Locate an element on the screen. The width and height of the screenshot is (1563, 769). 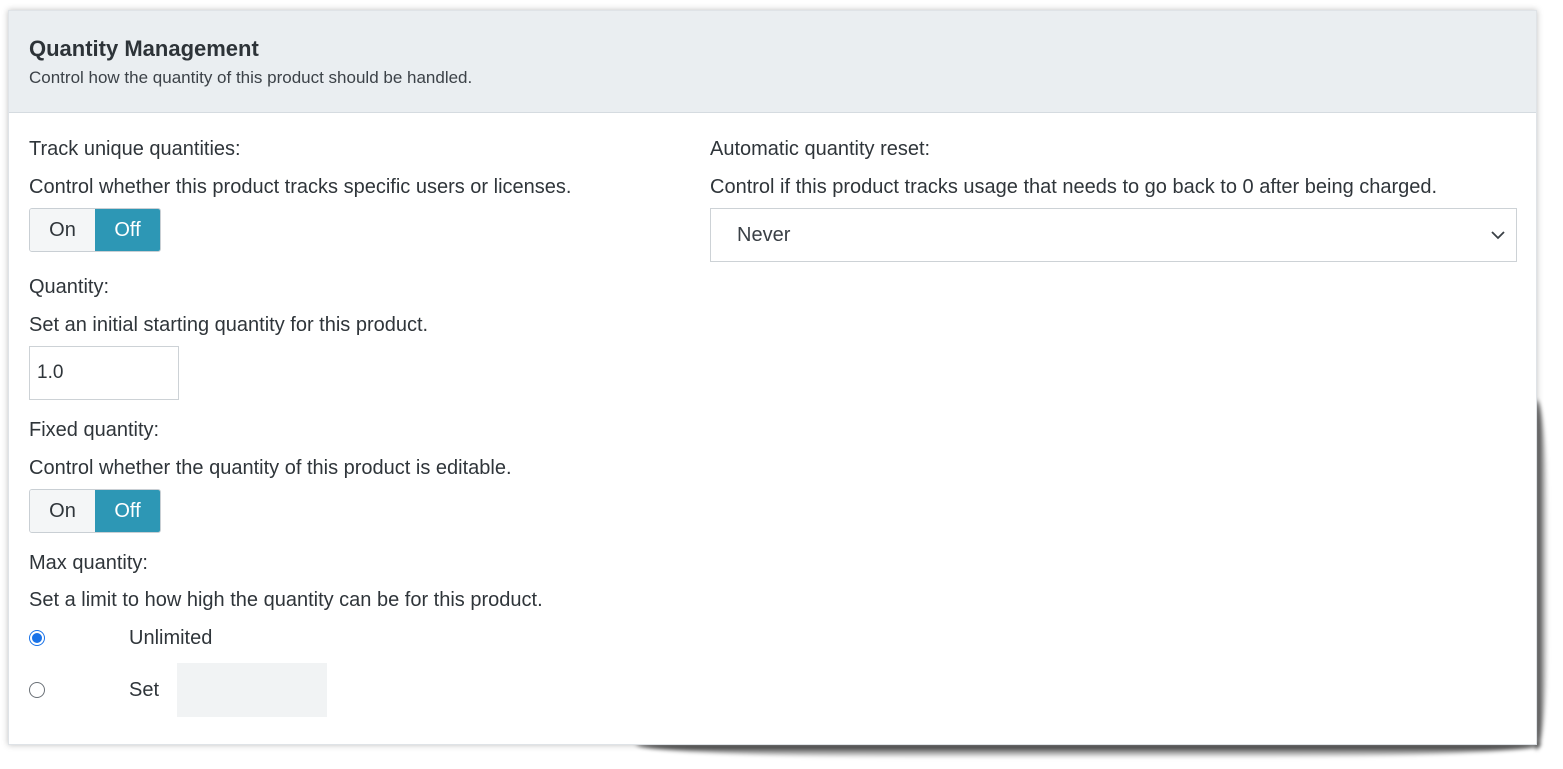
quantity-label: Quantity: is located at coordinates (69, 287).